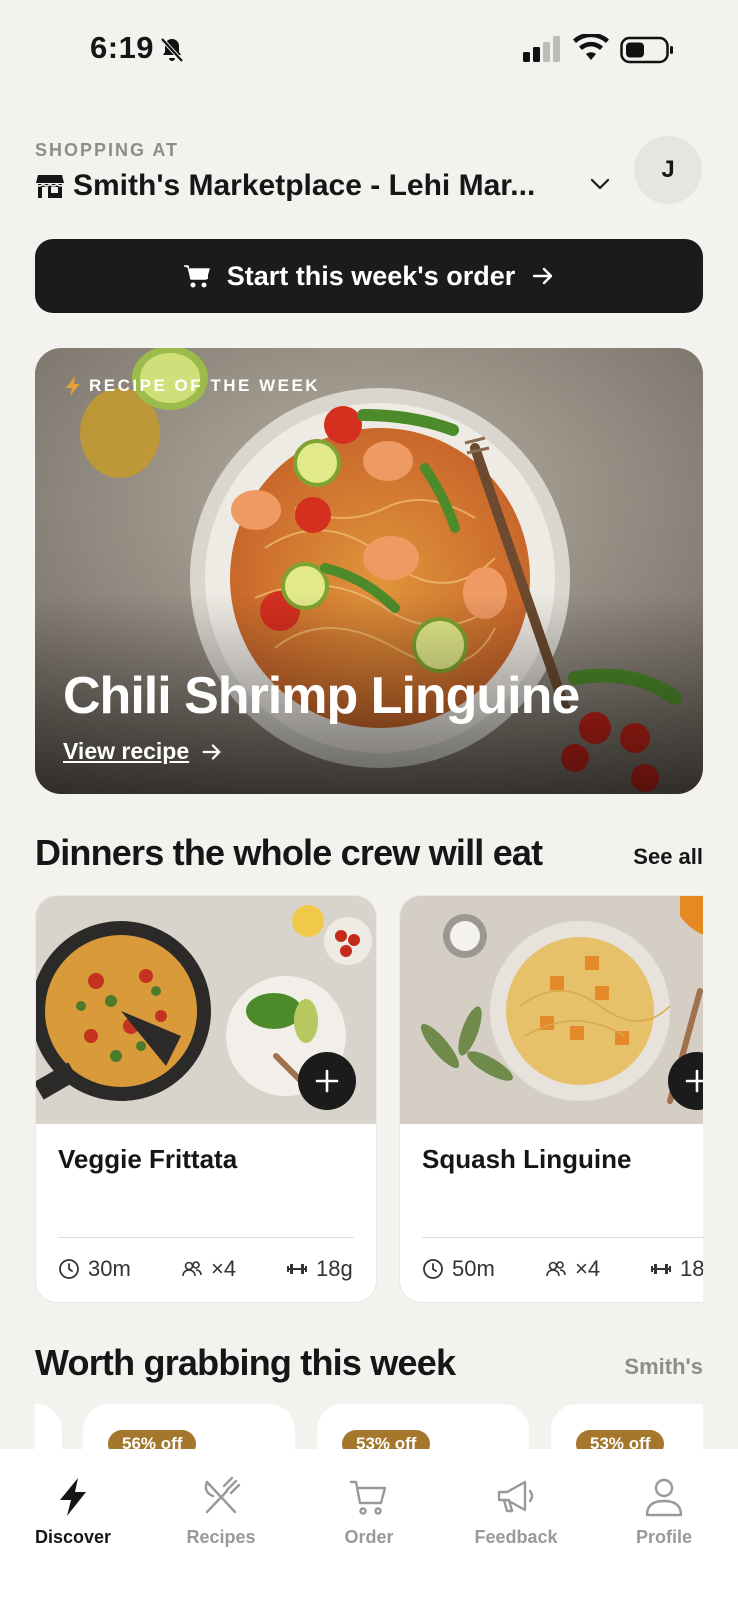 This screenshot has width=738, height=1600. Describe the element at coordinates (148, 1159) in the screenshot. I see `recipe-name: Veggie Frittata` at that location.